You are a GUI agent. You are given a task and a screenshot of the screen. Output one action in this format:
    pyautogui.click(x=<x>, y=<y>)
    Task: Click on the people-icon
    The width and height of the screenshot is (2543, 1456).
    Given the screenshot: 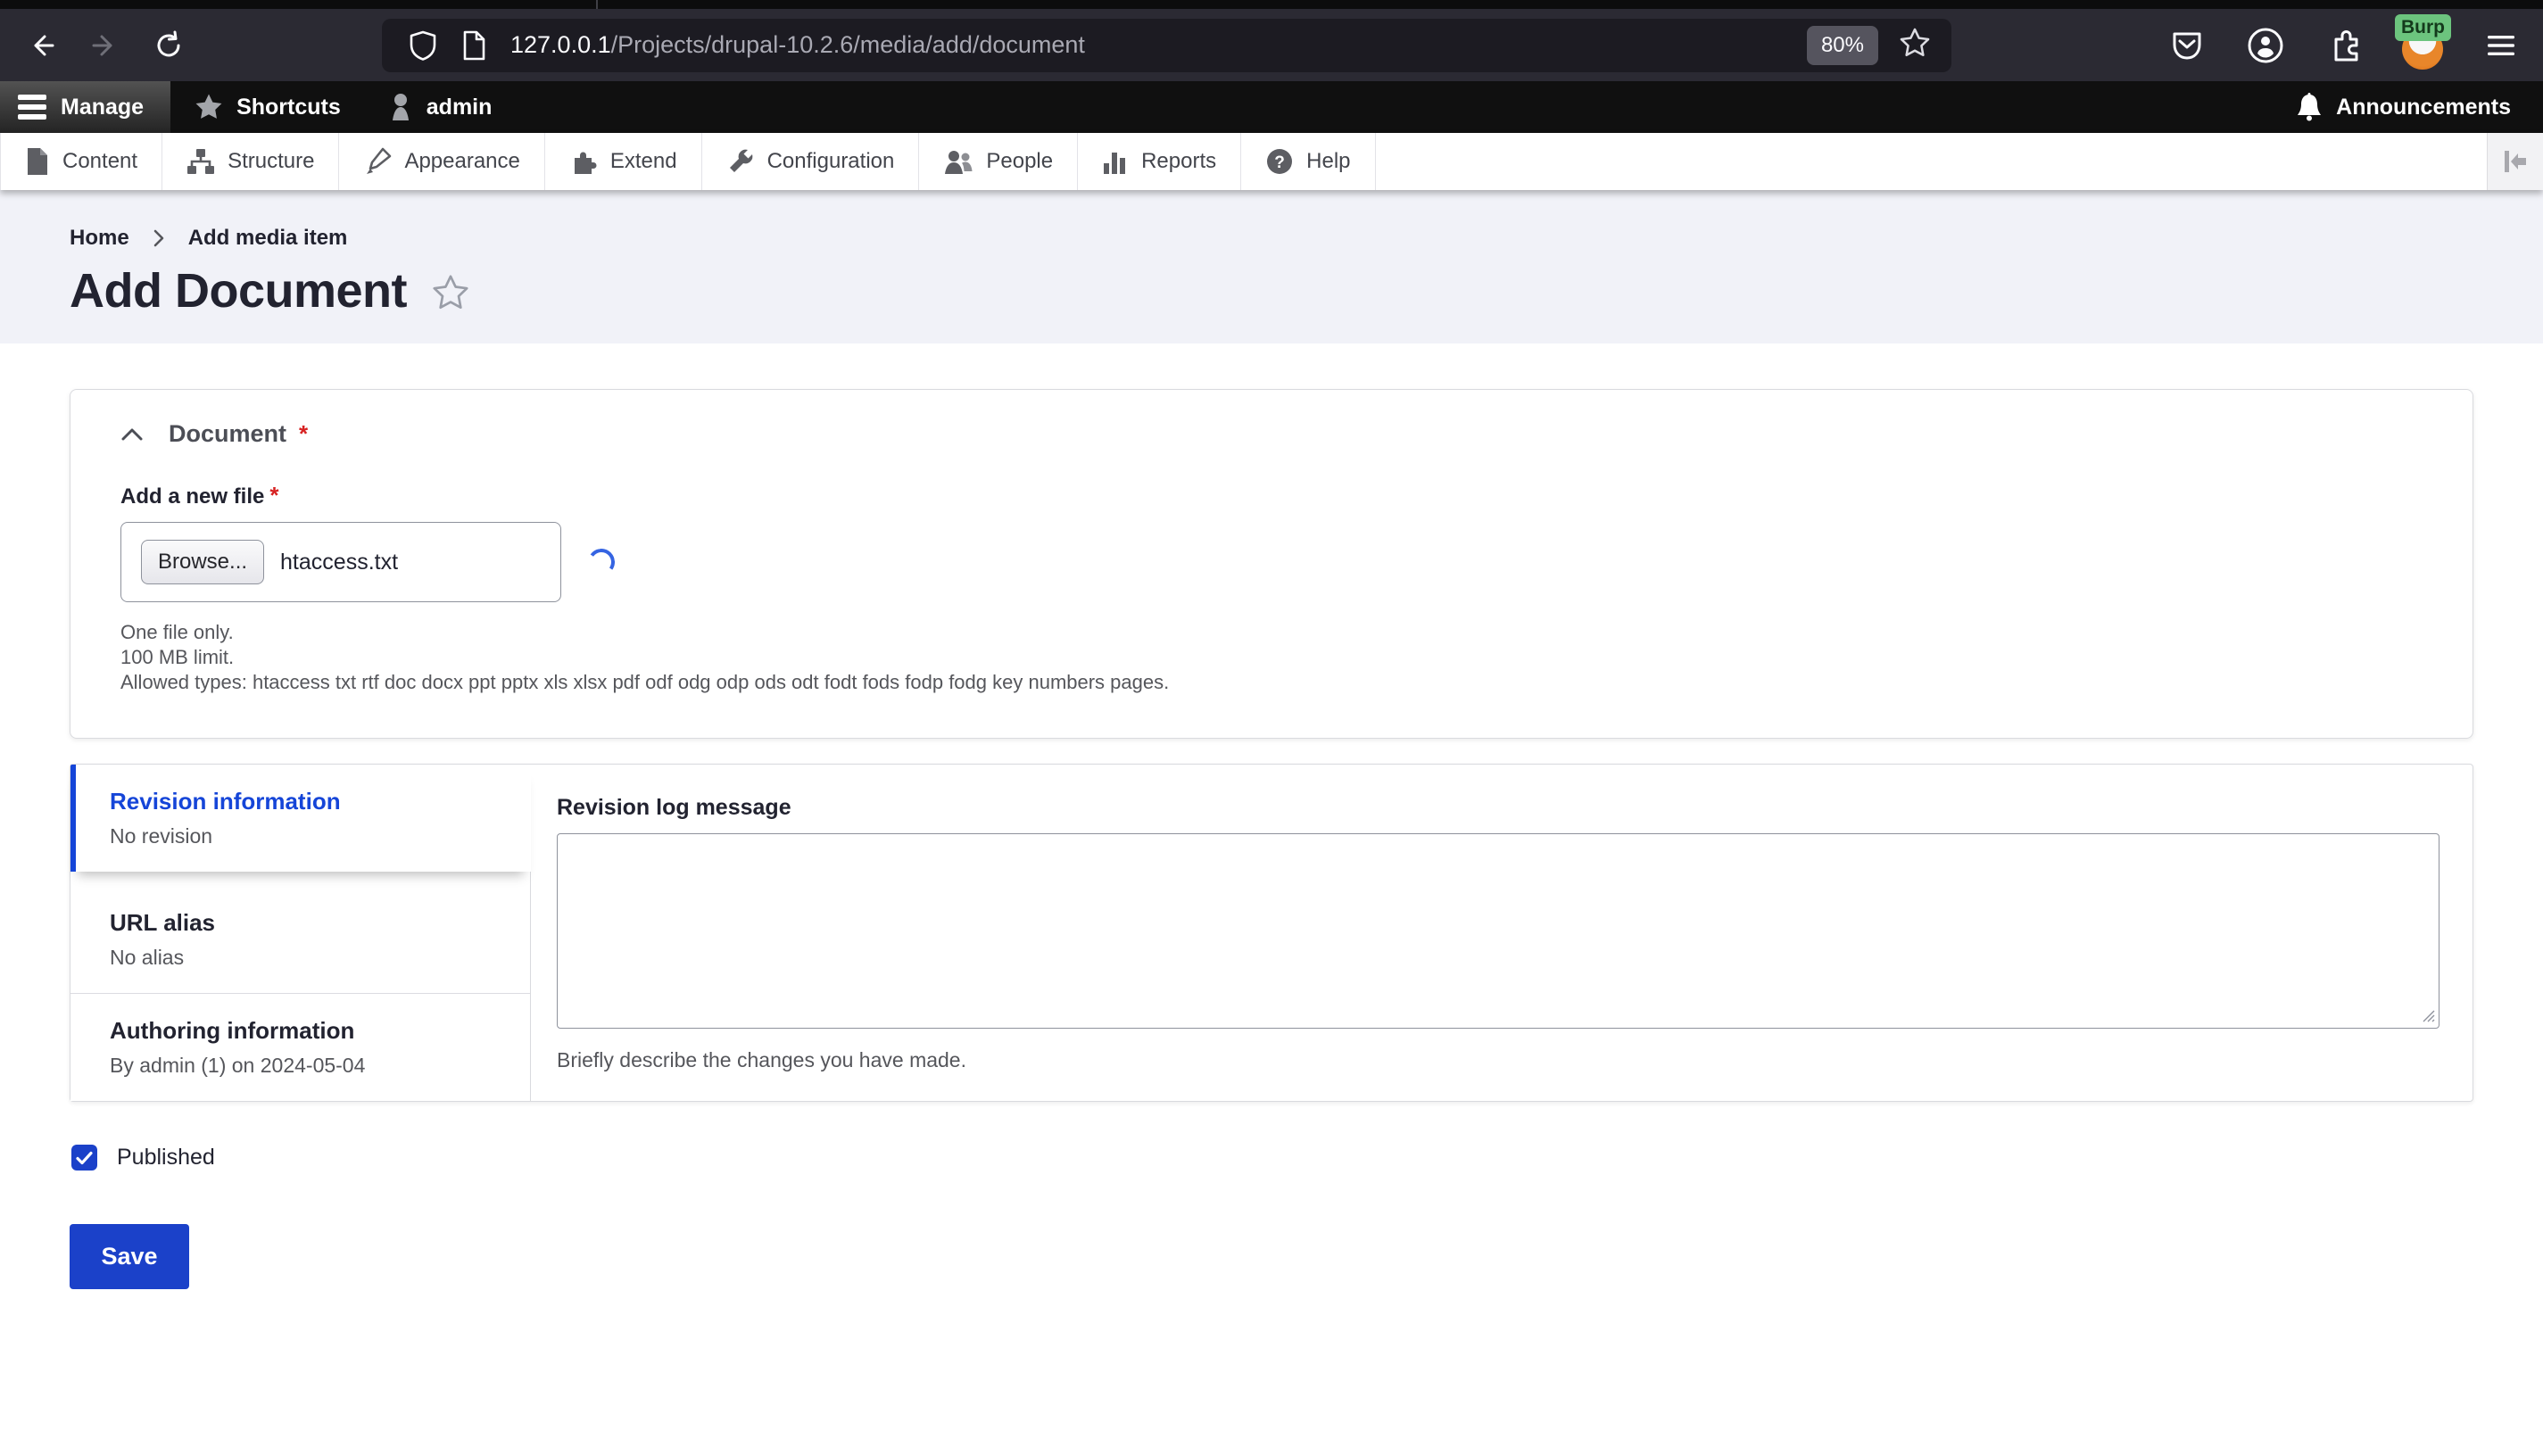 What is the action you would take?
    pyautogui.click(x=959, y=162)
    